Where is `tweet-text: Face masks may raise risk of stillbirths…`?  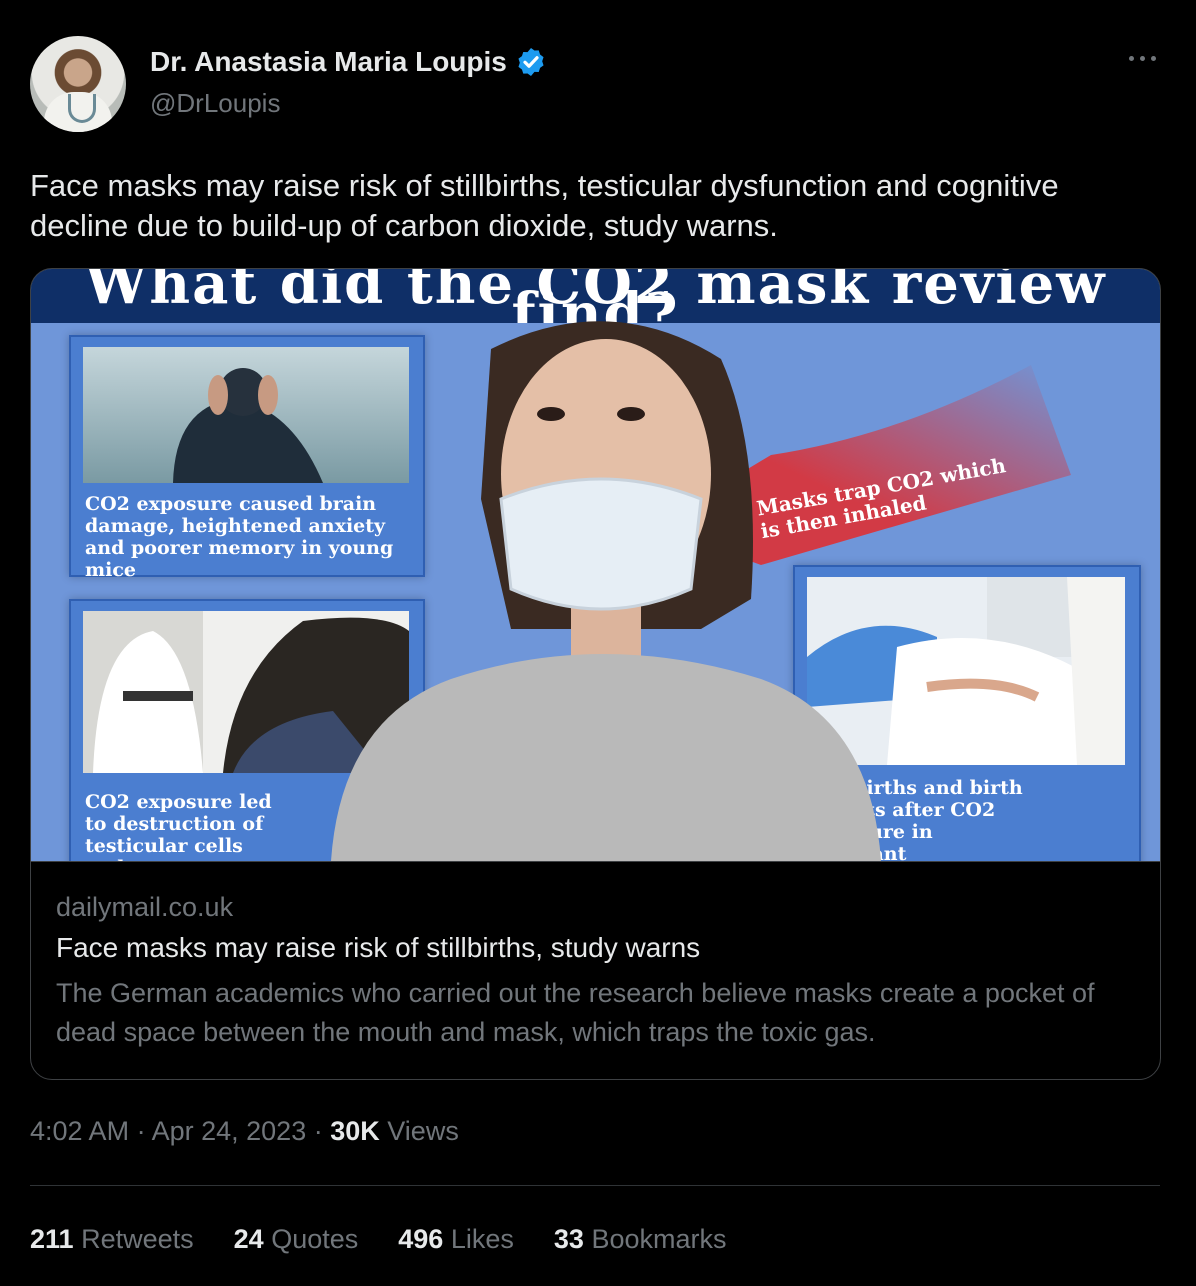 tweet-text: Face masks may raise risk of stillbirths… is located at coordinates (544, 205).